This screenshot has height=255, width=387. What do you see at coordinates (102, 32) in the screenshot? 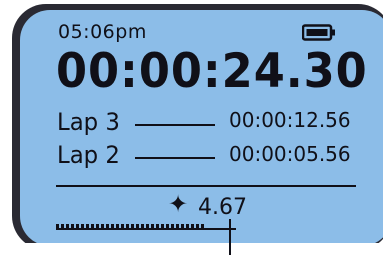
I see `clock-time: 05:06pm` at bounding box center [102, 32].